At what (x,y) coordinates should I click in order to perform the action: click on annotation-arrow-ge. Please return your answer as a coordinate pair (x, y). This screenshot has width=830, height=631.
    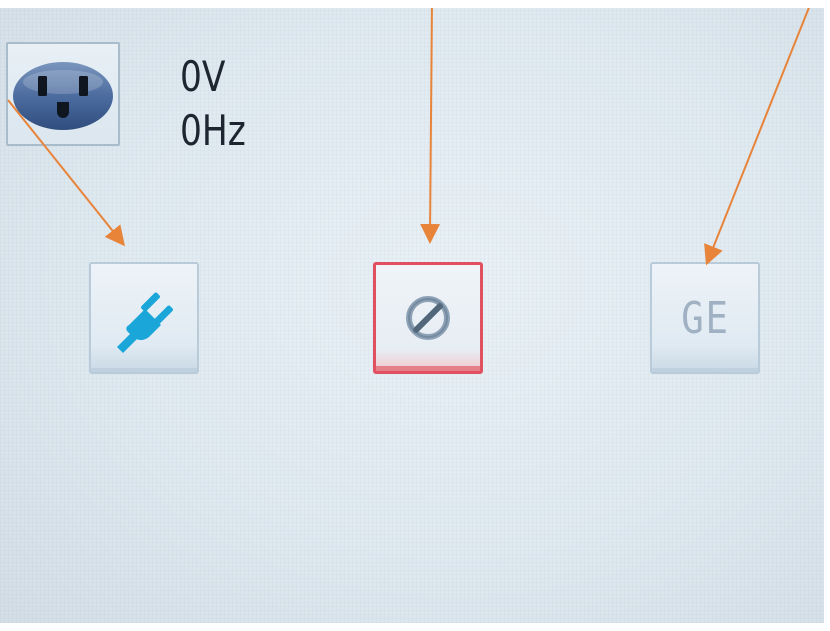
    Looking at the image, I should click on (758, 133).